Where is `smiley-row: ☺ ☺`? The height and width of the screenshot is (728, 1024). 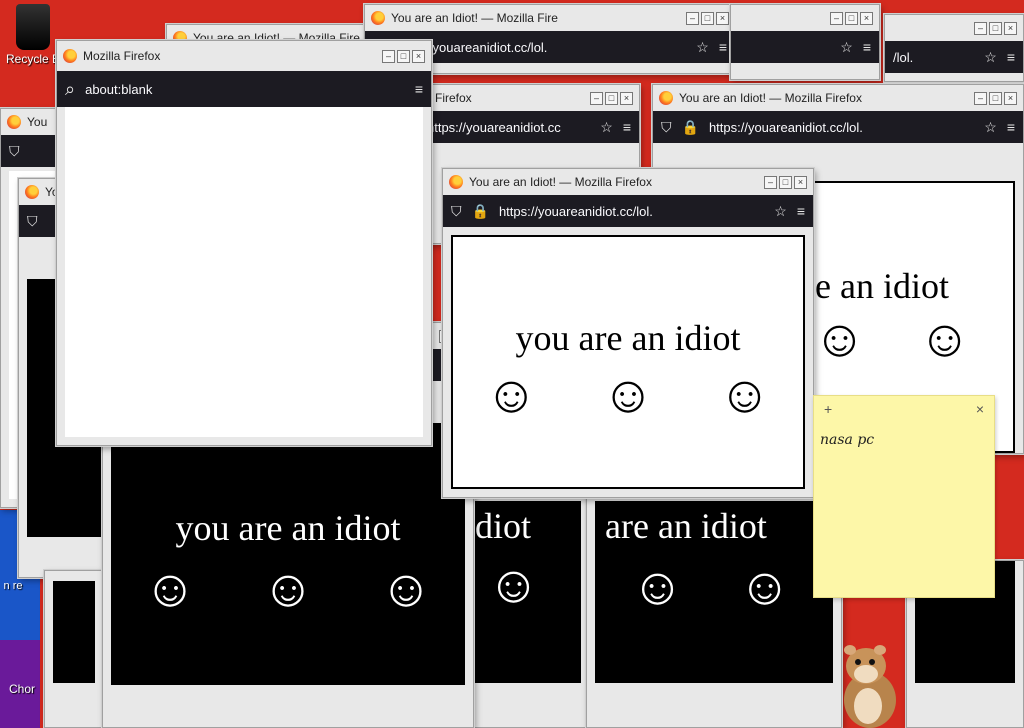
smiley-row: ☺ ☺ is located at coordinates (714, 587).